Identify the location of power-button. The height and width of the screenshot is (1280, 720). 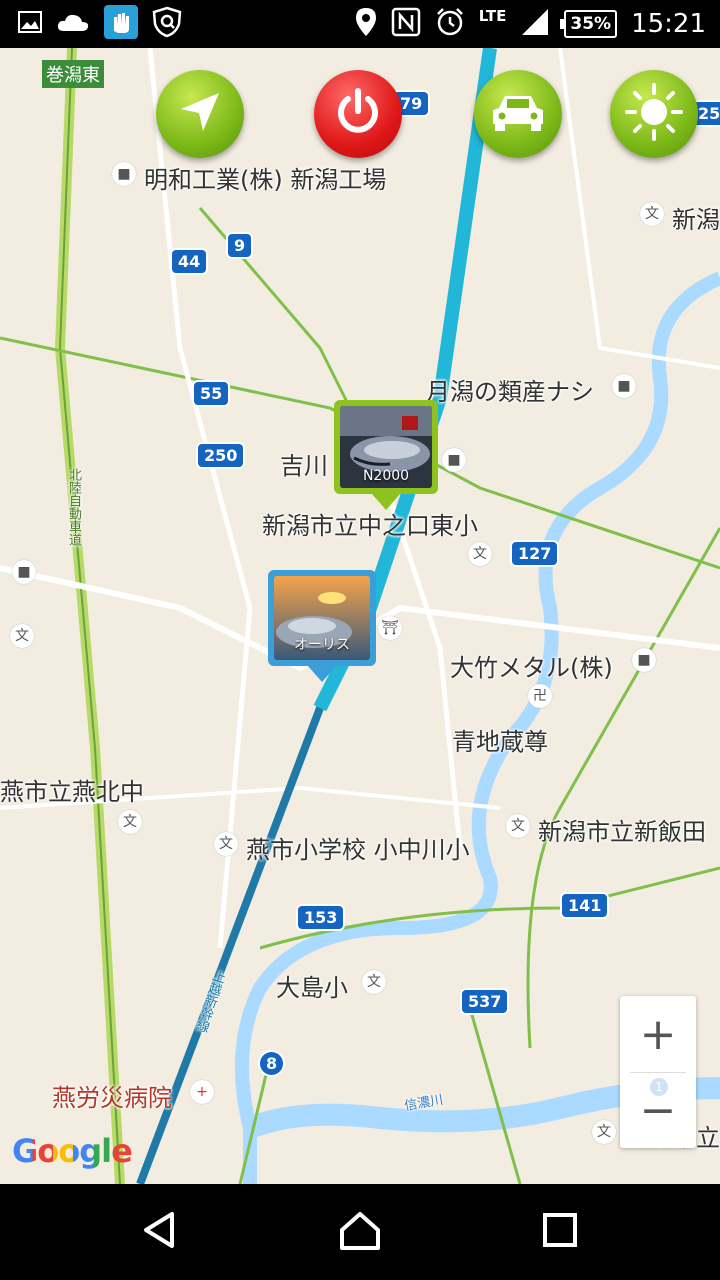
(358, 114).